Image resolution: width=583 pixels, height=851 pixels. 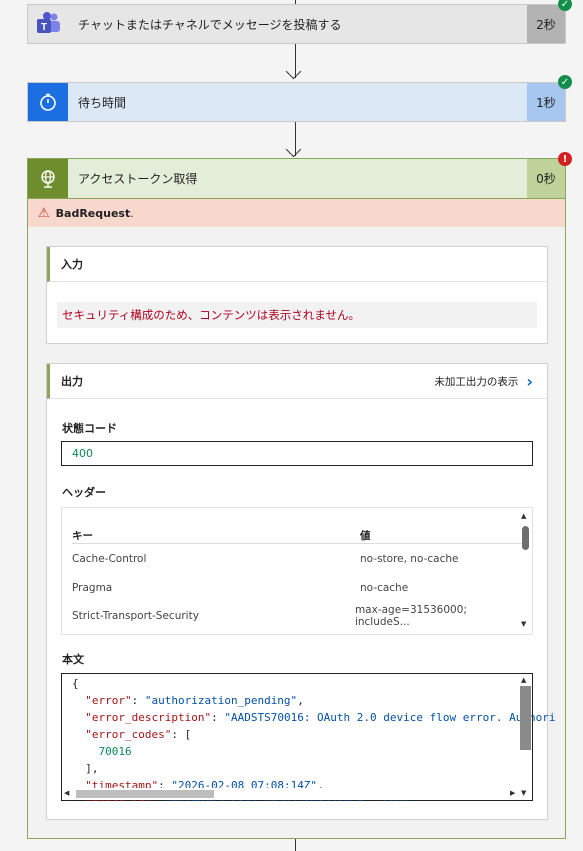 What do you see at coordinates (66, 793) in the screenshot?
I see `scroll-left-icon: ◀` at bounding box center [66, 793].